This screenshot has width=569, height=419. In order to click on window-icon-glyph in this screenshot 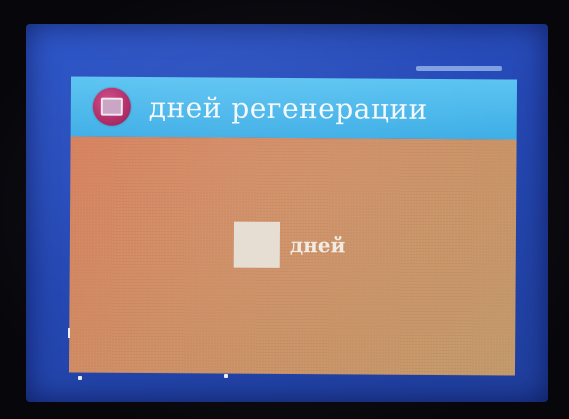, I will do `click(111, 106)`.